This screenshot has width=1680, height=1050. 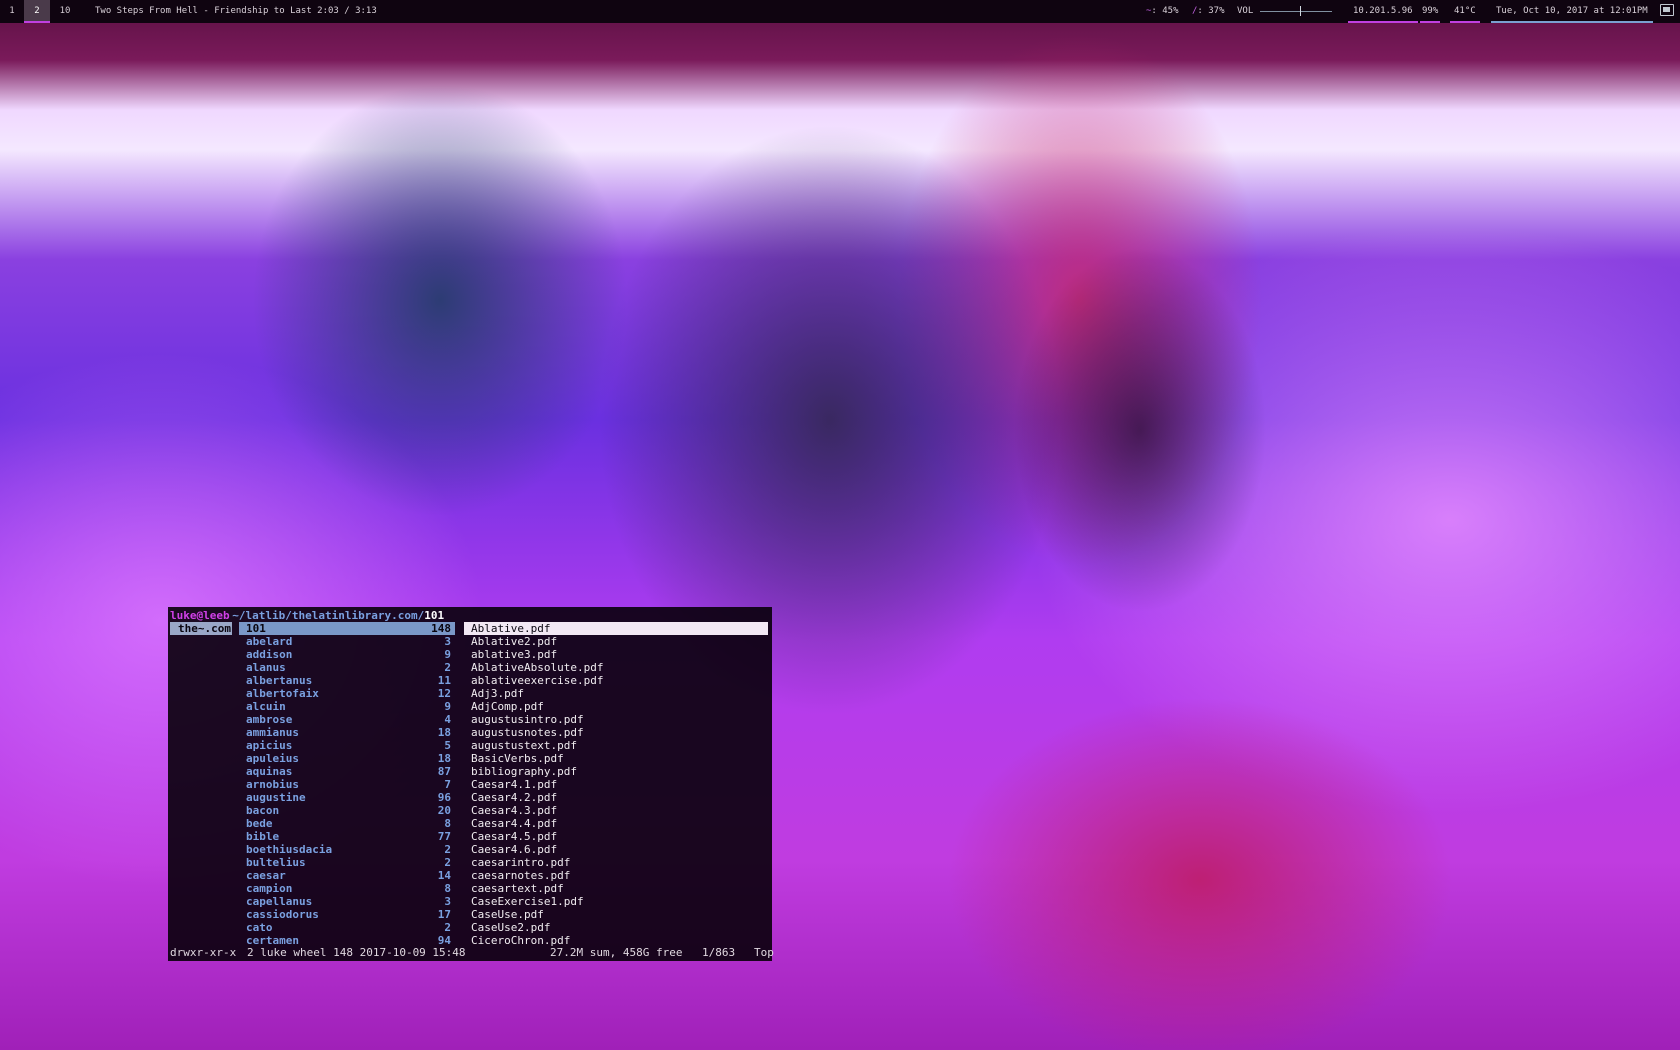 What do you see at coordinates (1667, 10) in the screenshot?
I see `screen-icon` at bounding box center [1667, 10].